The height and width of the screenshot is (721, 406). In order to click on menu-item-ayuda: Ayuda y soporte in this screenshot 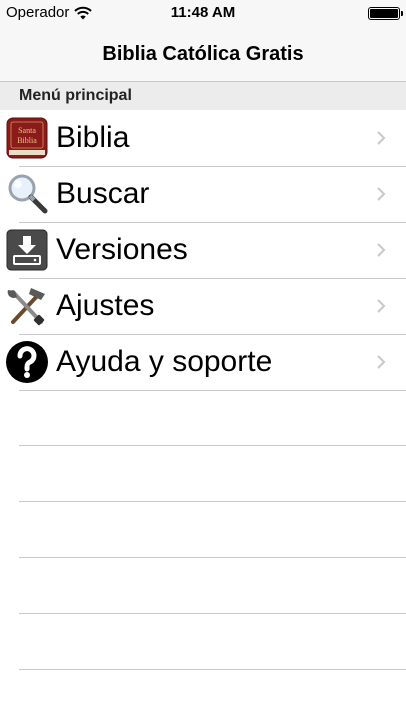, I will do `click(203, 362)`.